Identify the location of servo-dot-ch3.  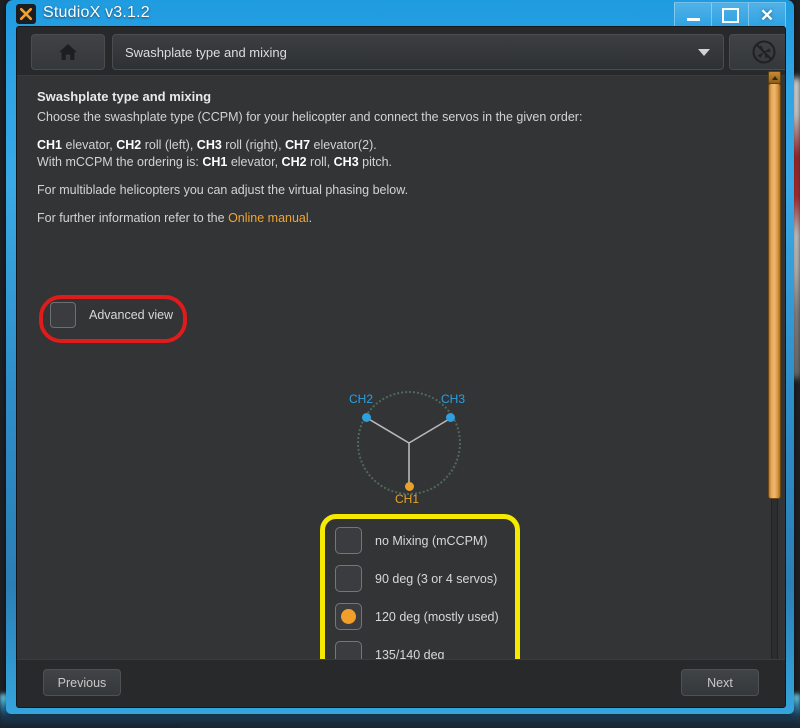
(450, 417).